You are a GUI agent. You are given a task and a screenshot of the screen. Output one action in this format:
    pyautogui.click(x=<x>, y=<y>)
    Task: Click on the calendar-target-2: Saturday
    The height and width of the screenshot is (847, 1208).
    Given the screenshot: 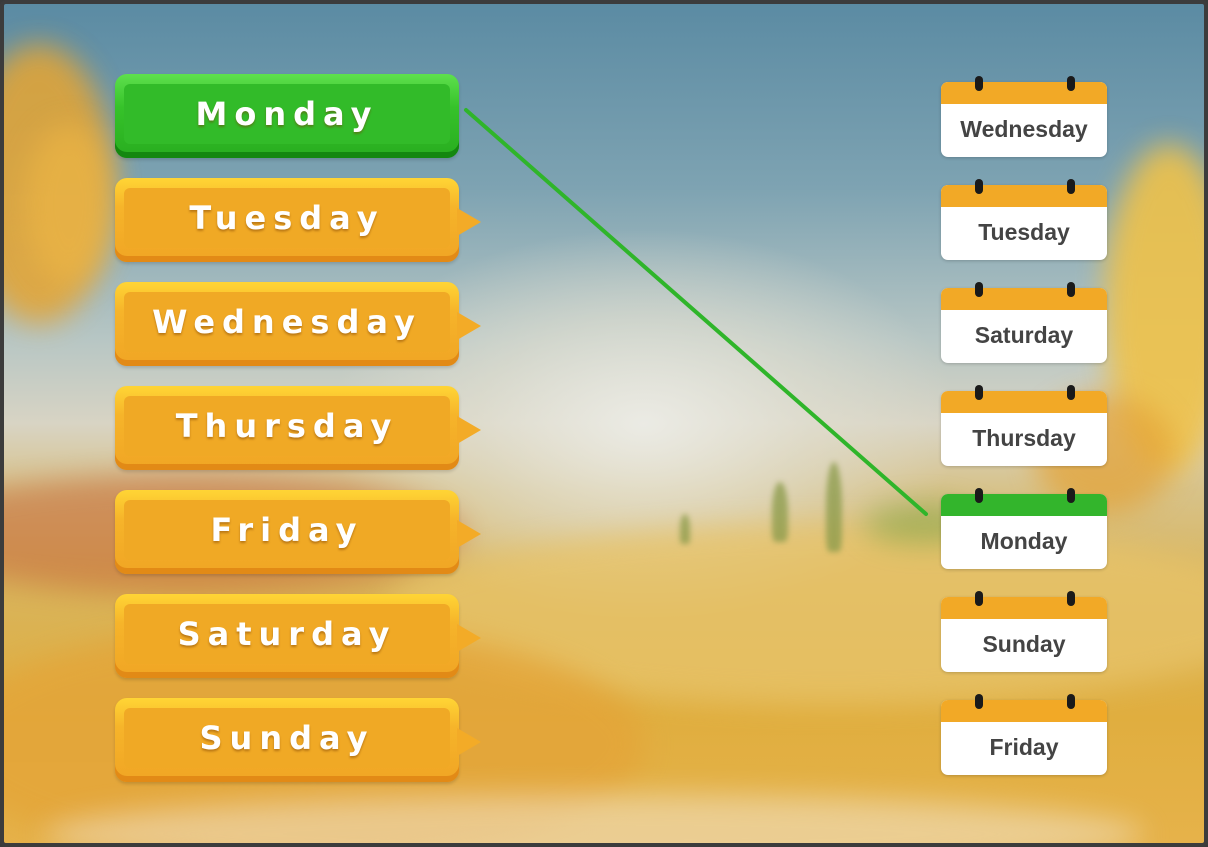 What is the action you would take?
    pyautogui.click(x=1024, y=322)
    